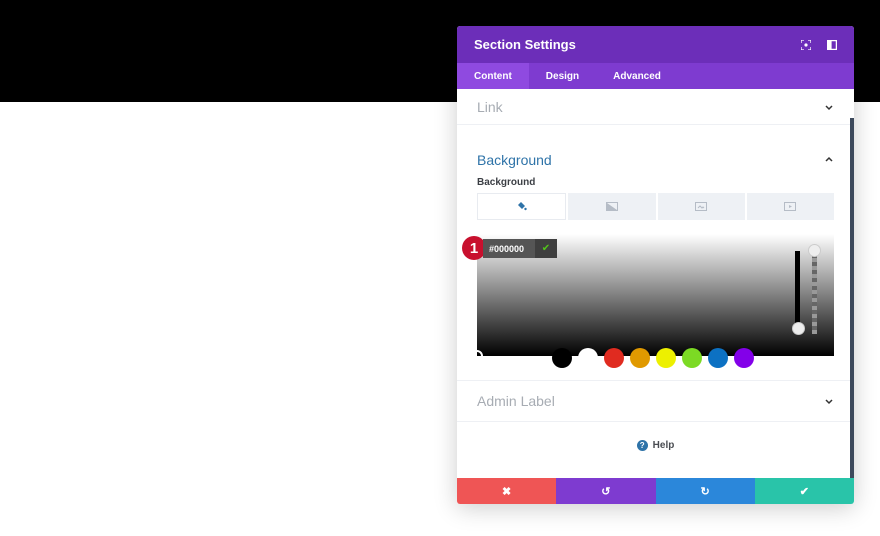  What do you see at coordinates (514, 160) in the screenshot?
I see `section-background-title: Background` at bounding box center [514, 160].